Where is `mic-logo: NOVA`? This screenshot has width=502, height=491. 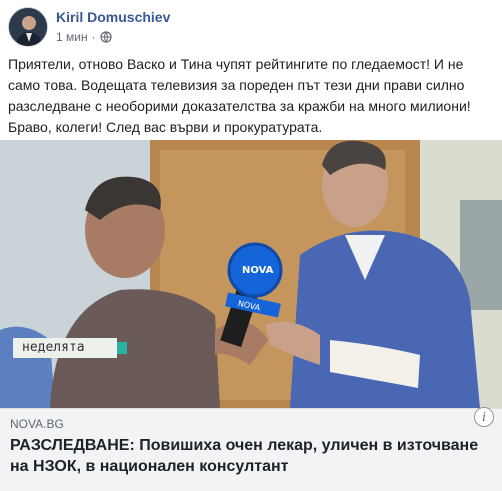 mic-logo: NOVA is located at coordinates (258, 270).